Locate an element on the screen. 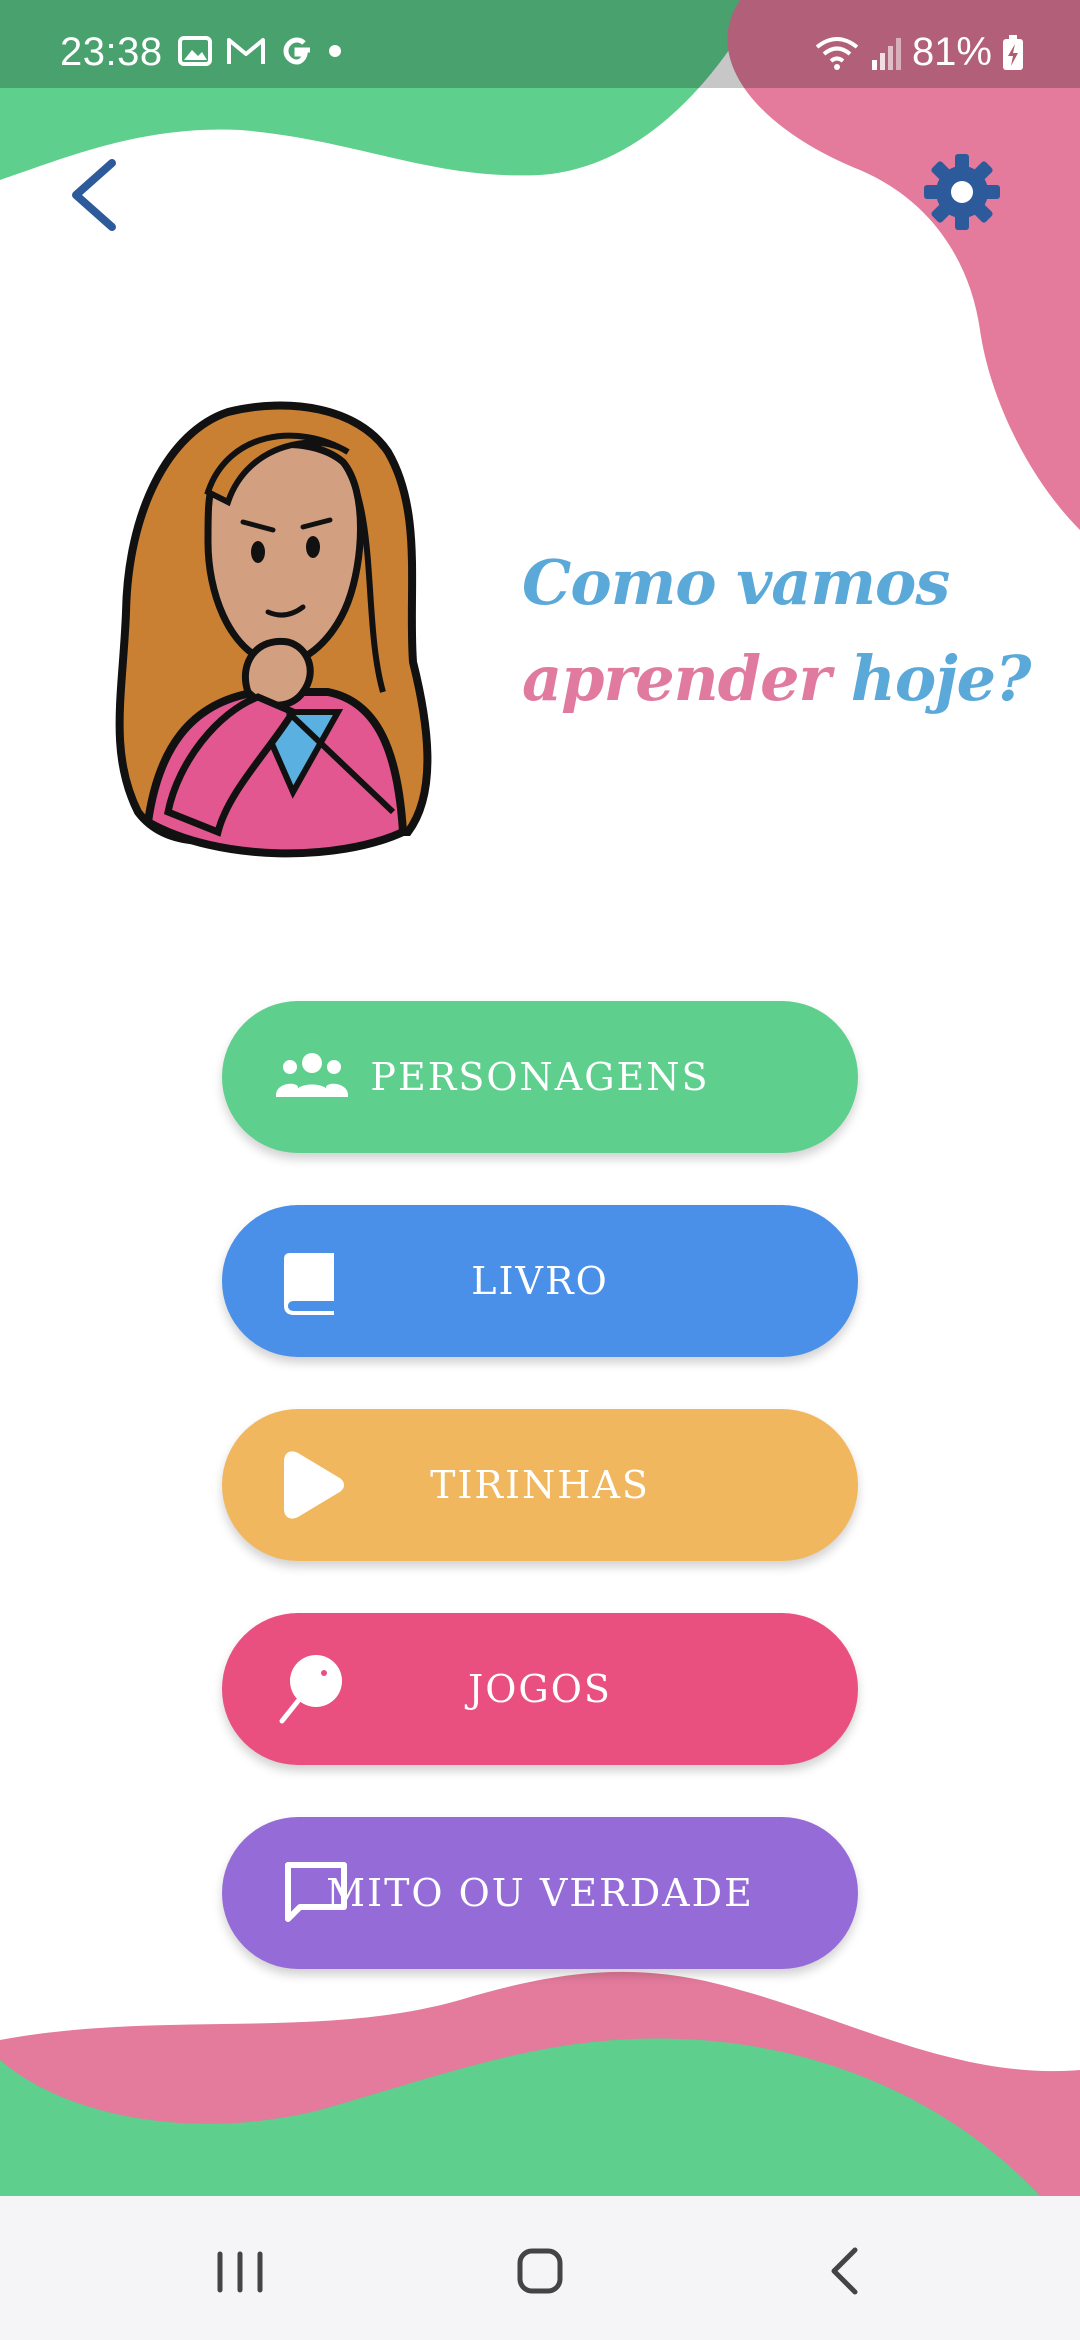 The width and height of the screenshot is (1080, 2340). play-icon is located at coordinates (314, 1485).